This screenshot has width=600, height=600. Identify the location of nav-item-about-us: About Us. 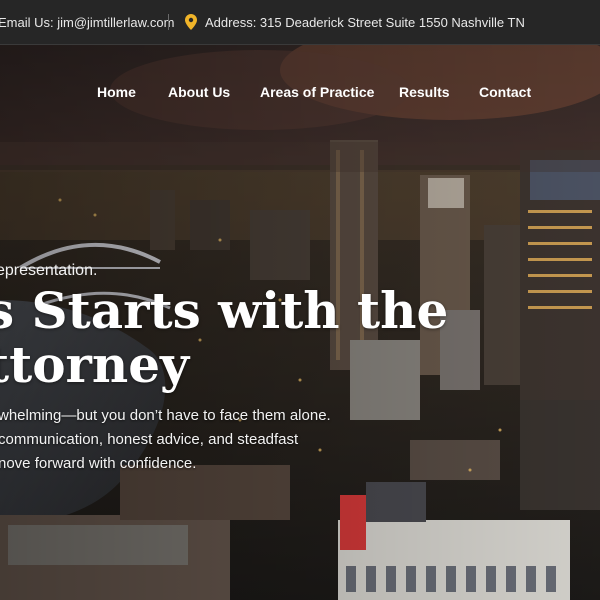
(199, 92).